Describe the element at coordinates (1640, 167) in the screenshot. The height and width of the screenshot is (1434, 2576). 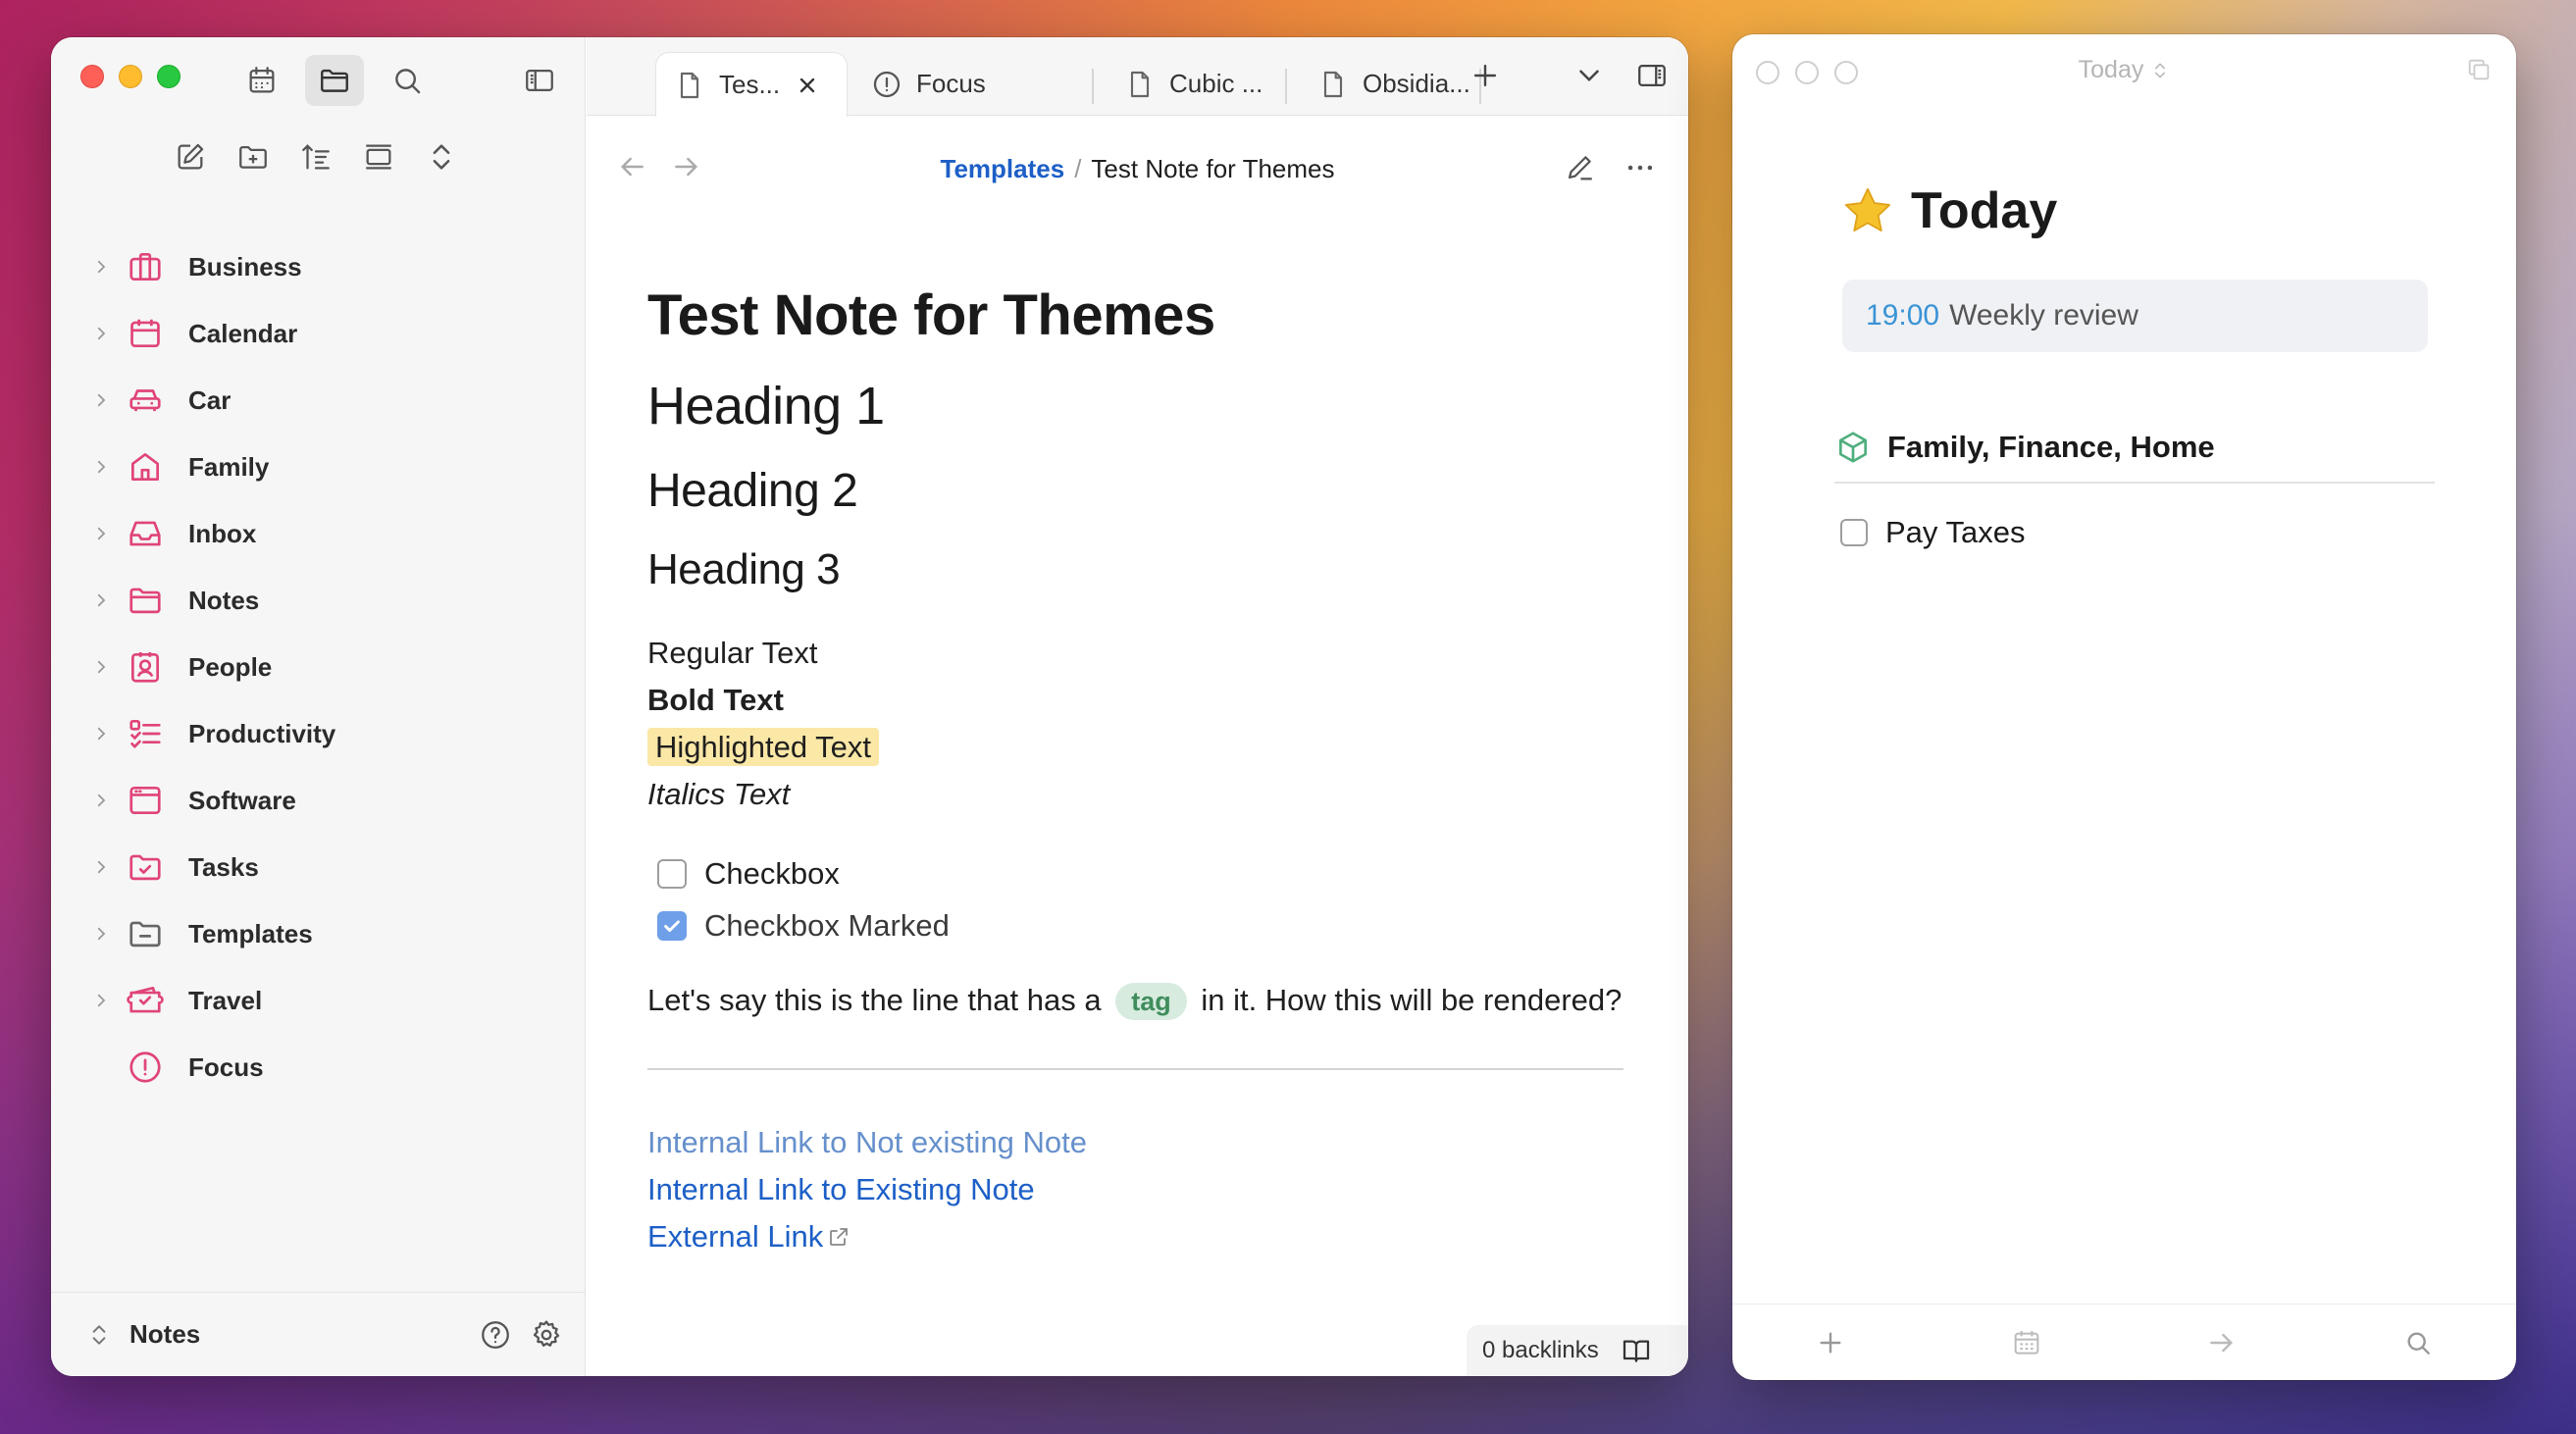
I see `more-options-icon` at that location.